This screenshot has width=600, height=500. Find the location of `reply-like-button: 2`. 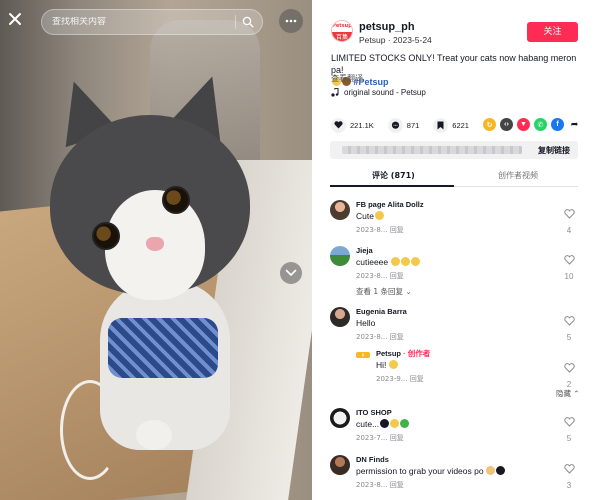

reply-like-button: 2 is located at coordinates (569, 374).